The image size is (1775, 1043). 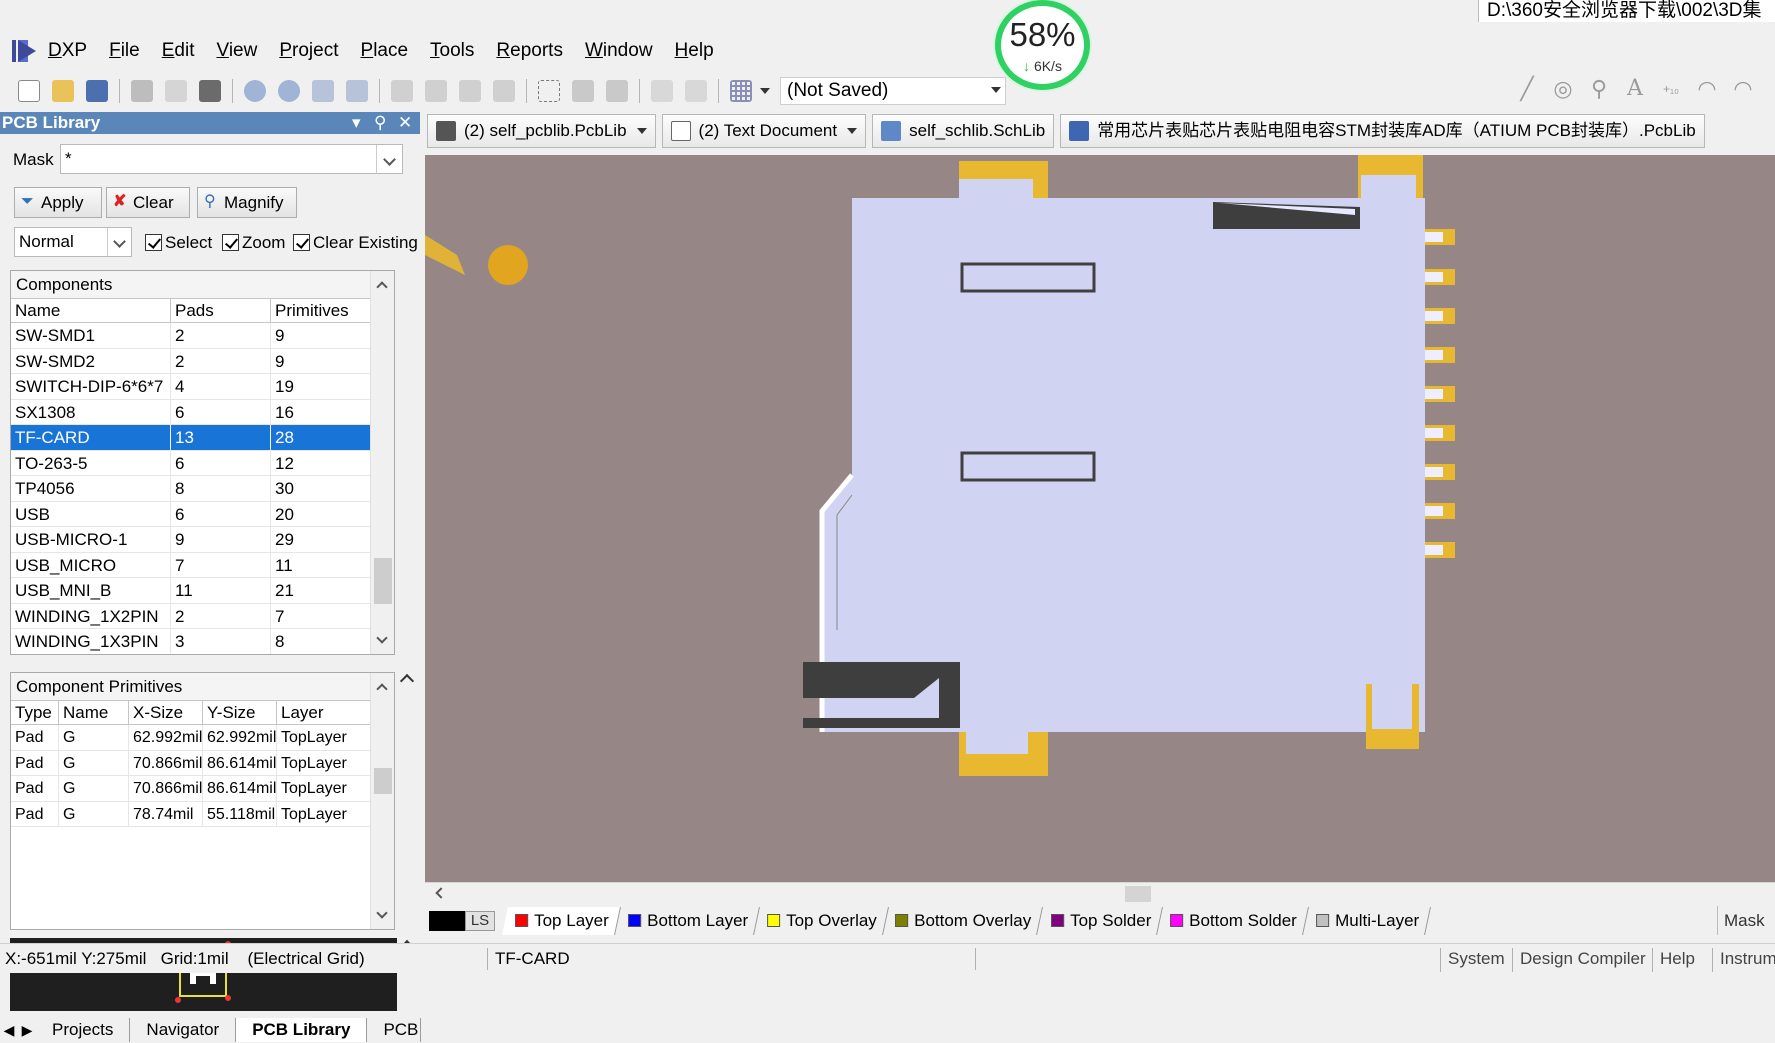 What do you see at coordinates (1563, 89) in the screenshot?
I see `pad-tool-icon: ◎` at bounding box center [1563, 89].